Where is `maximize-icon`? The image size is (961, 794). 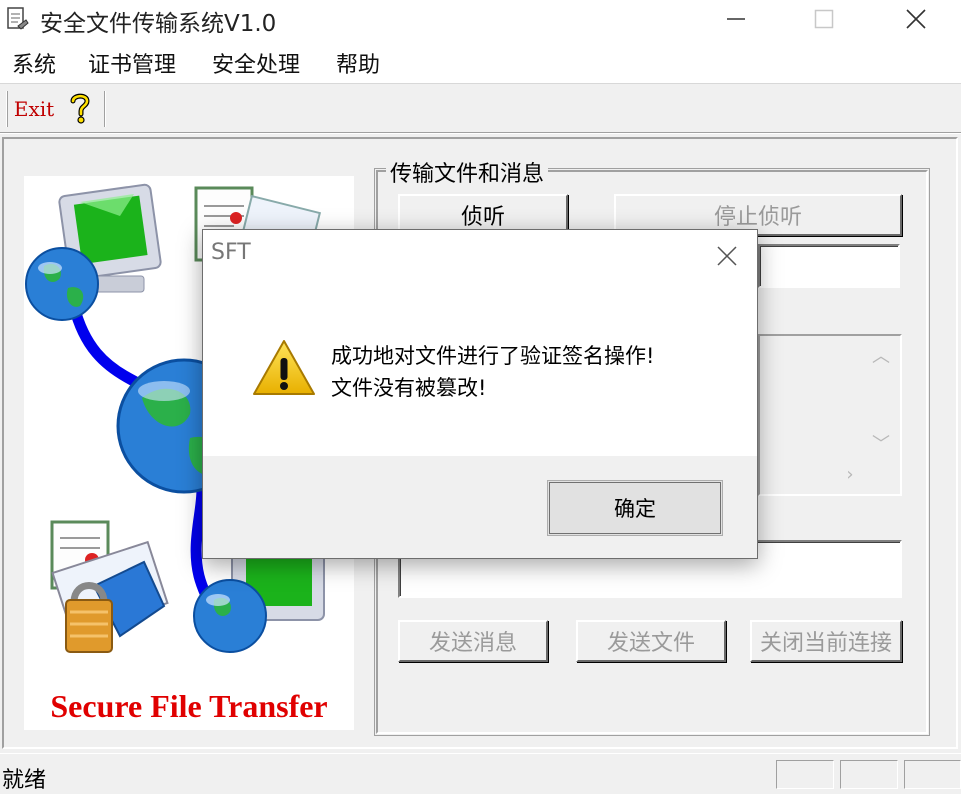 maximize-icon is located at coordinates (824, 19).